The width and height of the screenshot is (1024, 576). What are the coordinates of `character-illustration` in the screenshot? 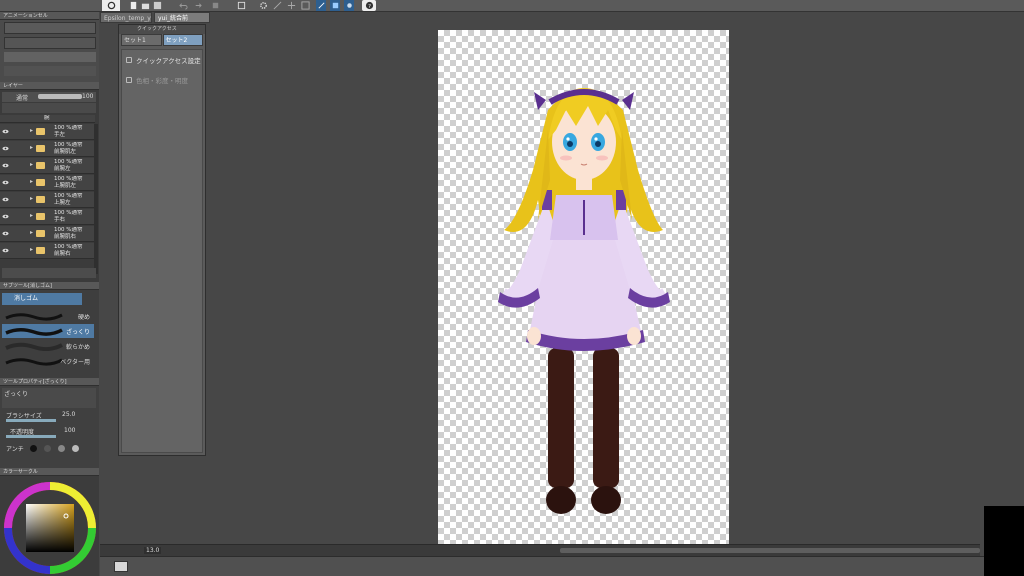 It's located at (584, 301).